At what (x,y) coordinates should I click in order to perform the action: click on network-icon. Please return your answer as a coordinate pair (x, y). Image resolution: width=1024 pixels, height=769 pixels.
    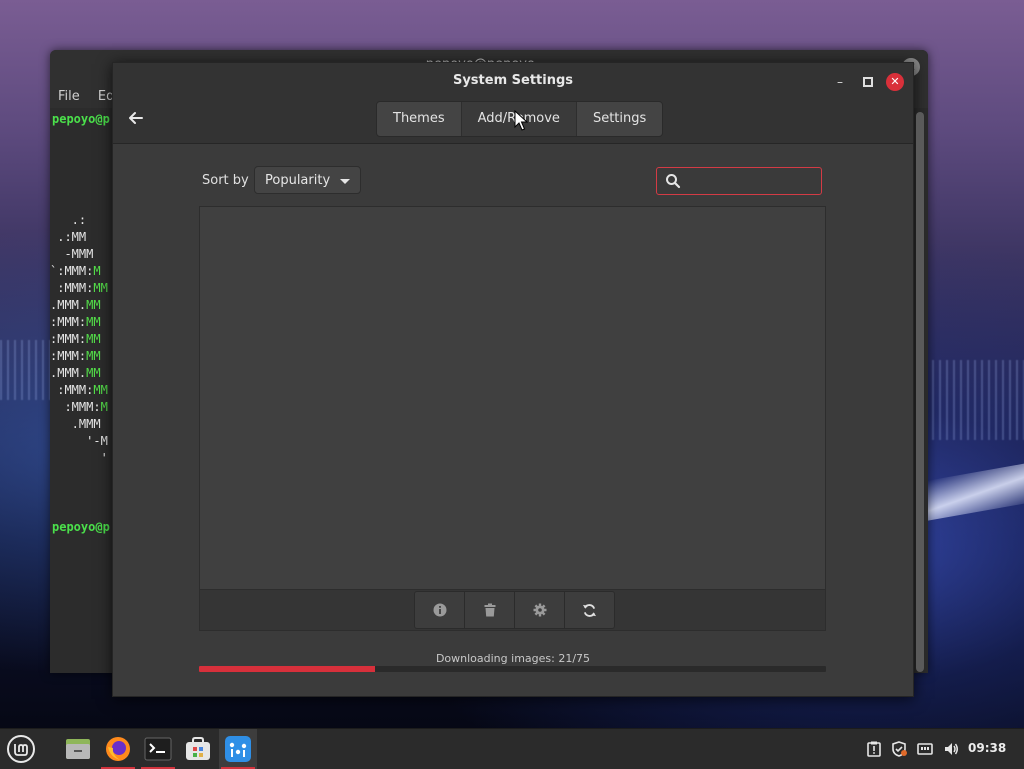
    Looking at the image, I should click on (925, 749).